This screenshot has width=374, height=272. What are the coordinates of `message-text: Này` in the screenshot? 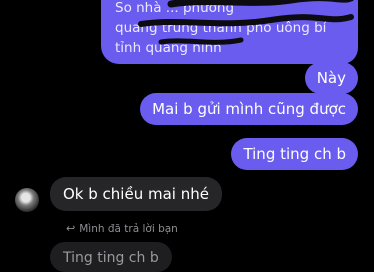 It's located at (331, 78).